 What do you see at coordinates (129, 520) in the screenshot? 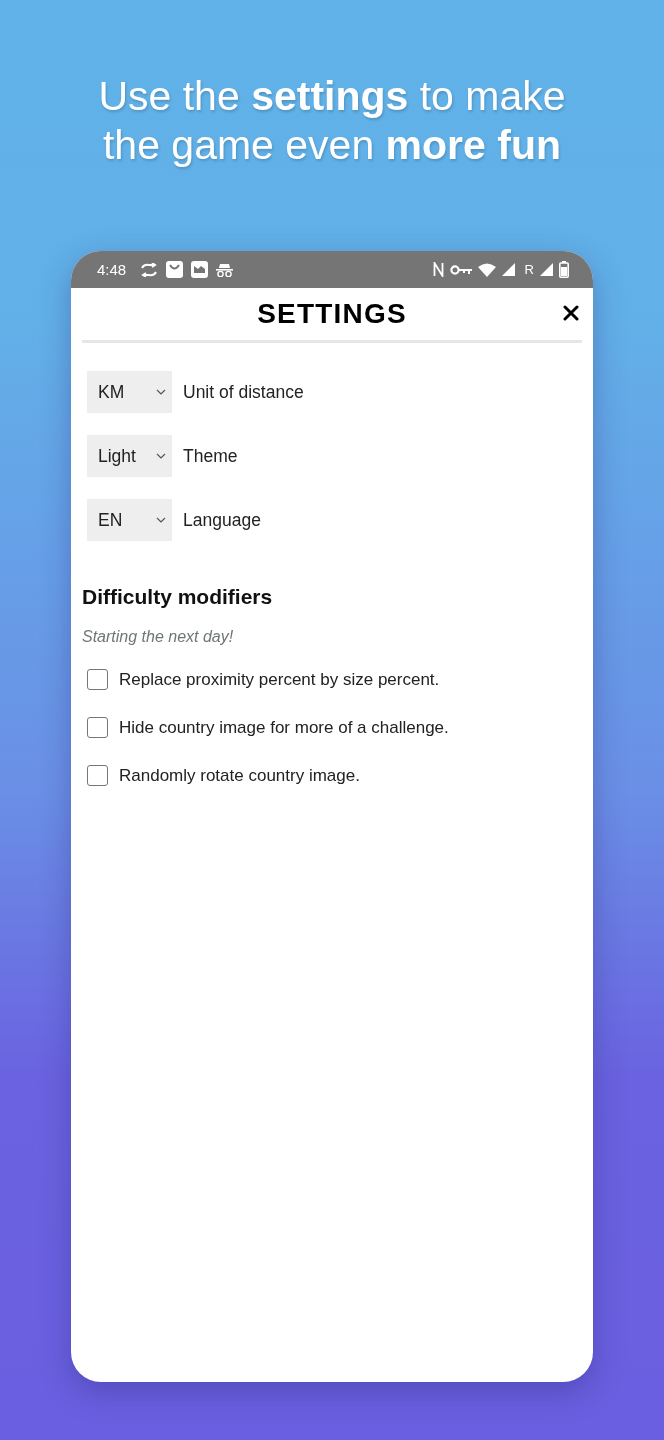
I see `select-dropdown: EN` at bounding box center [129, 520].